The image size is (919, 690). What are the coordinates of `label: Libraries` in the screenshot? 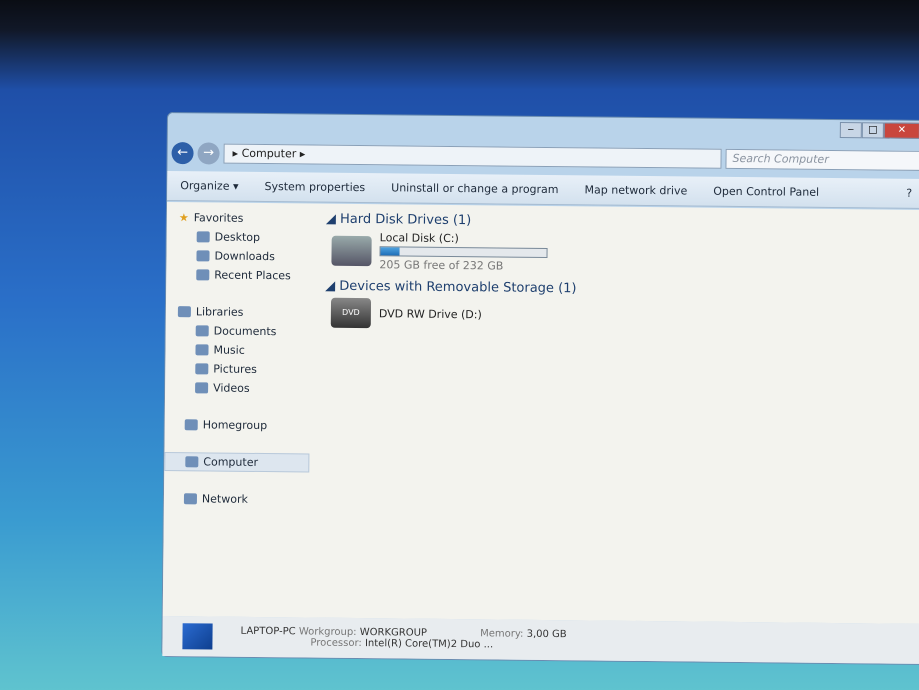 It's located at (219, 312).